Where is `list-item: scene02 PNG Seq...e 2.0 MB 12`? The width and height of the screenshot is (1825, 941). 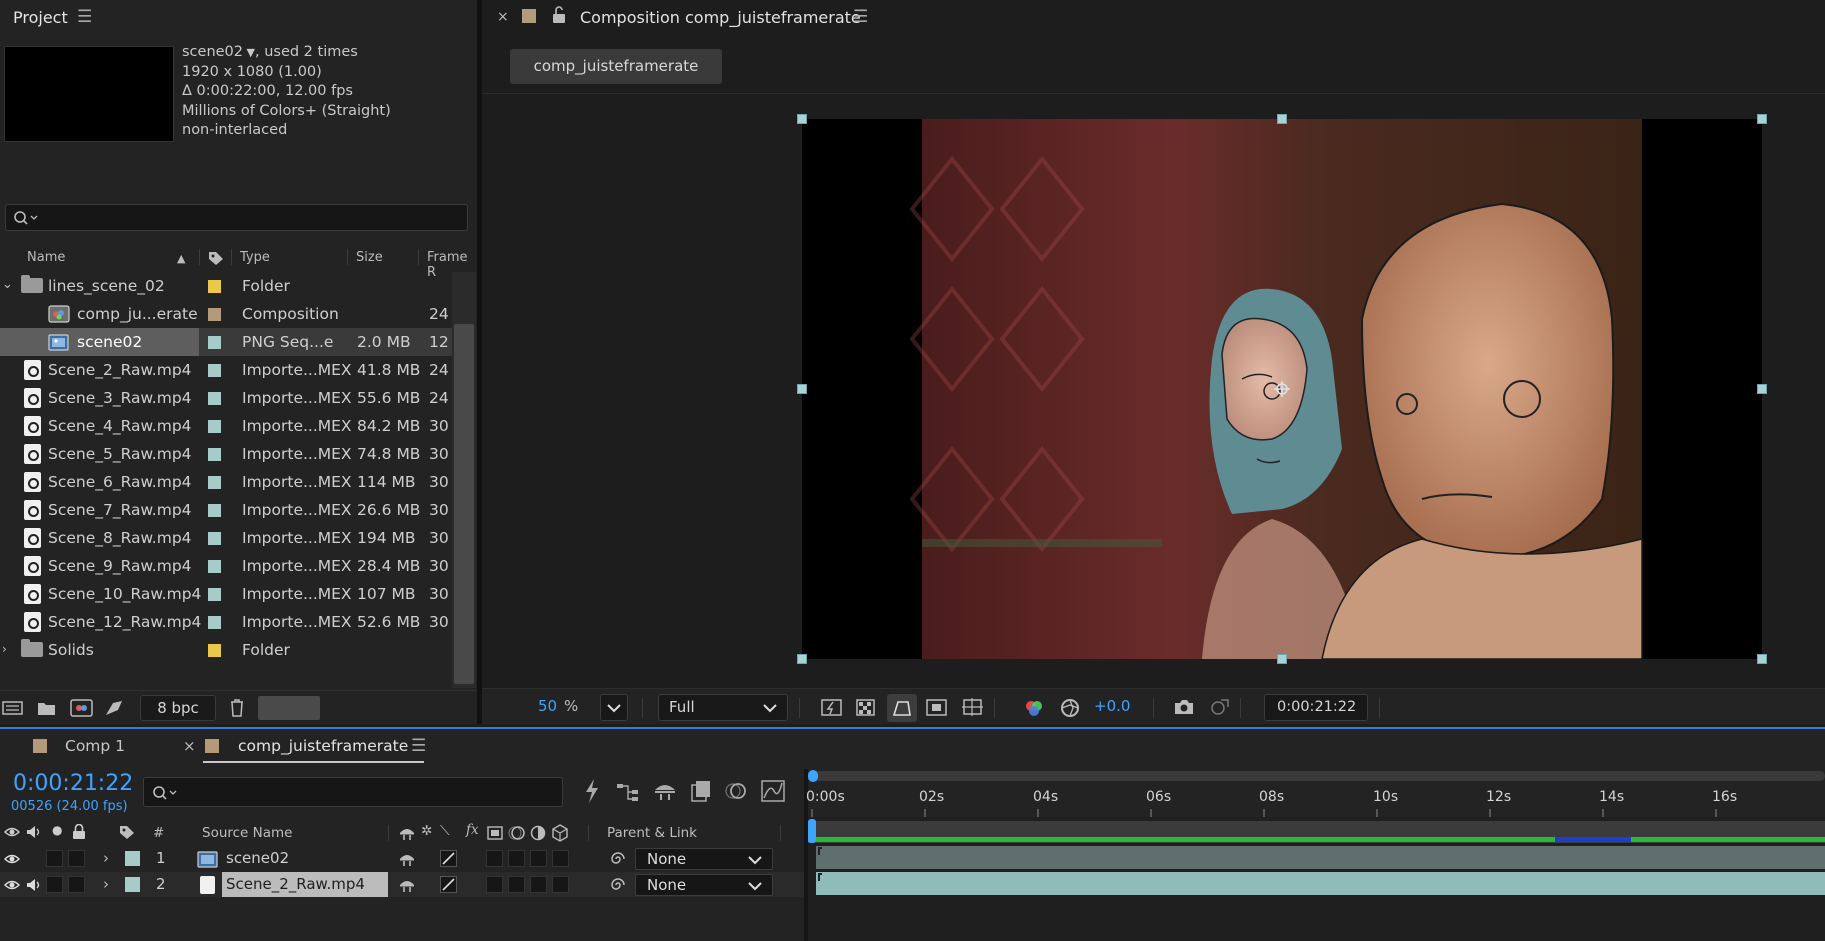 list-item: scene02 PNG Seq...e 2.0 MB 12 is located at coordinates (226, 342).